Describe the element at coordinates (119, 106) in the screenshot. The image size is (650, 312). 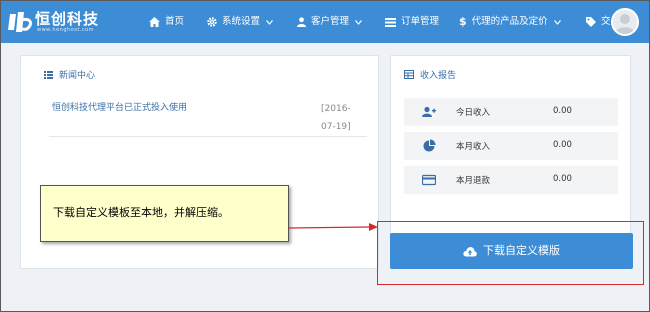
I see `news-item-link: 恒创科技代理平台已正式投入使用` at that location.